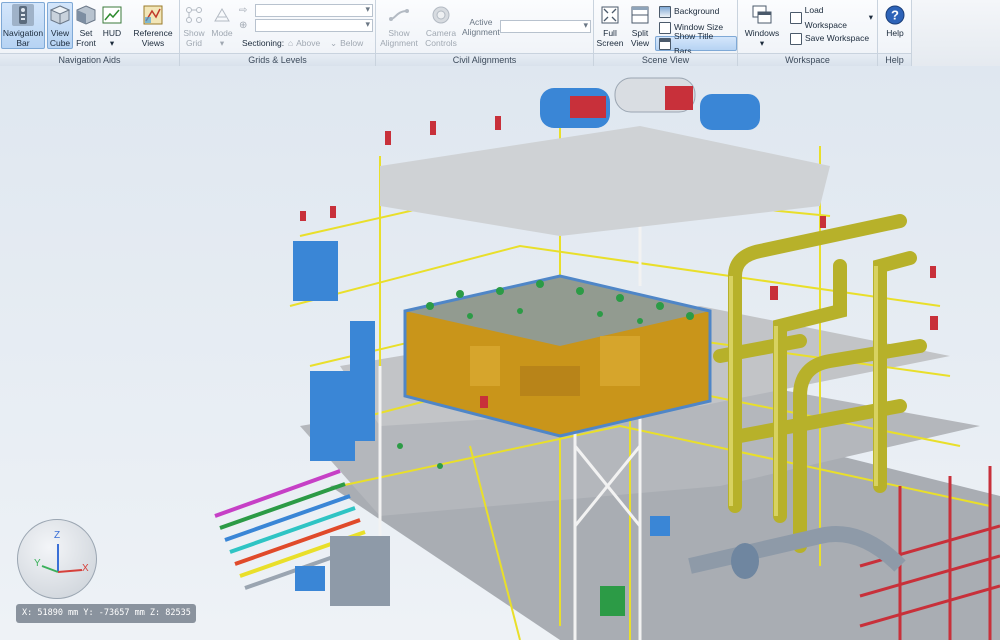 The image size is (1000, 640). Describe the element at coordinates (484, 59) in the screenshot. I see `civil-alignments-group-label: Civil Alignments` at that location.